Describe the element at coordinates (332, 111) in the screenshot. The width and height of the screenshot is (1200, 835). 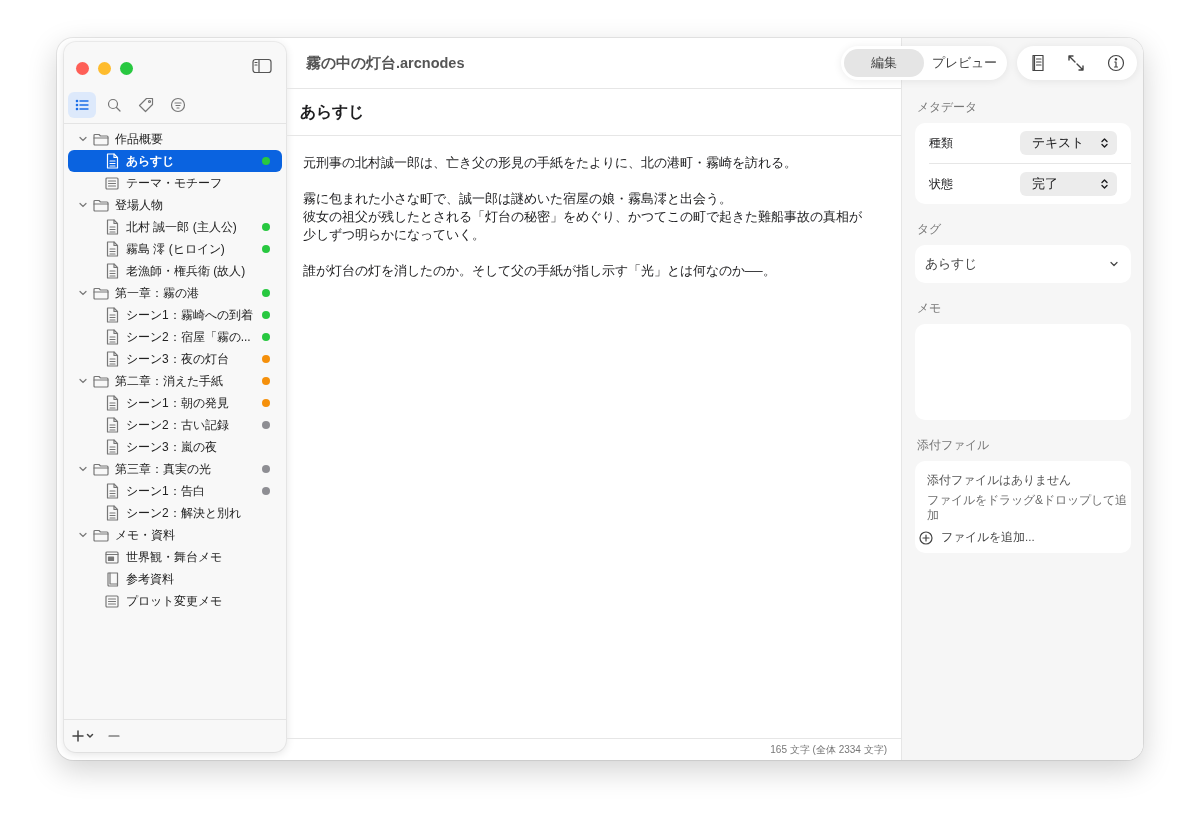
I see `document-title: あらすじ` at that location.